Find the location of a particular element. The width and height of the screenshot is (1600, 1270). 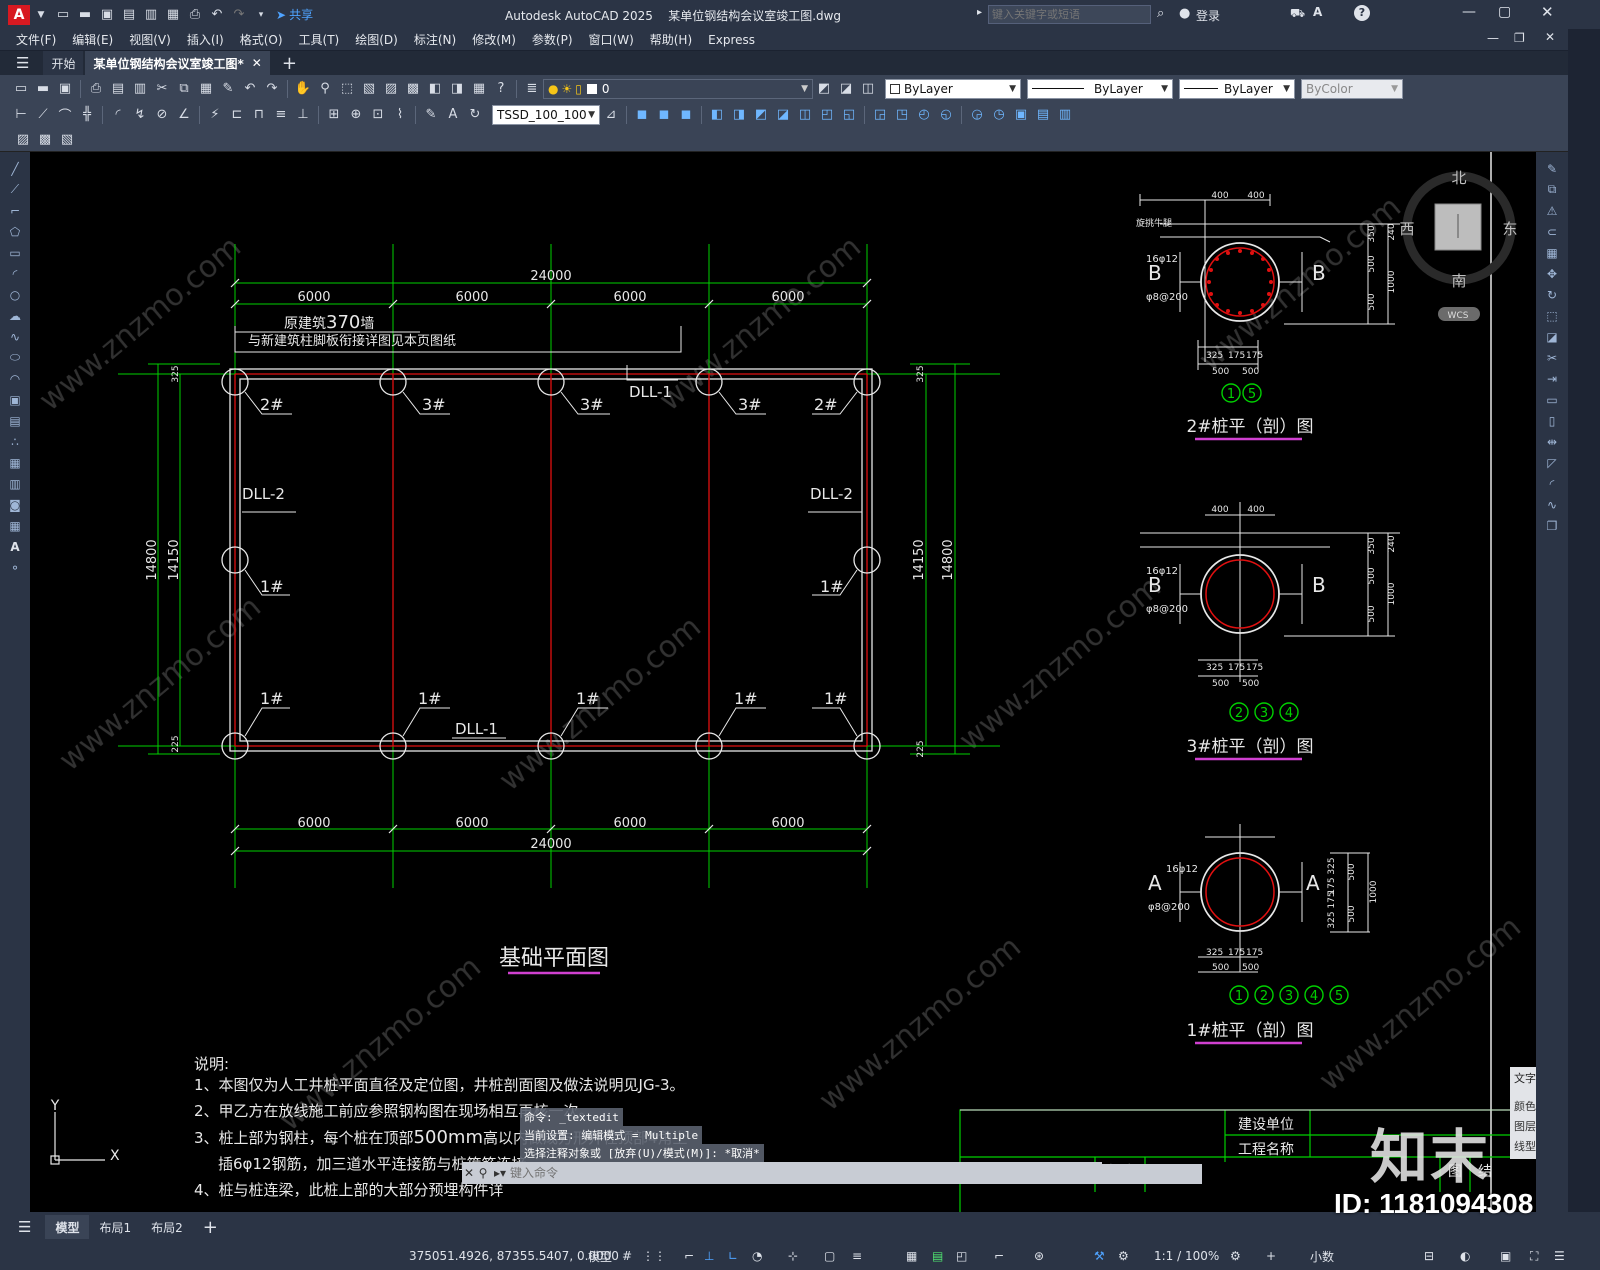

menu-file: 文件(F) is located at coordinates (36, 39).